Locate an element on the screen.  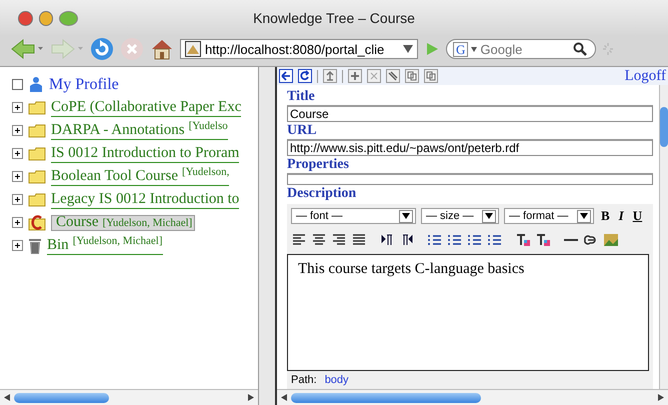
text-field: Course is located at coordinates (470, 113).